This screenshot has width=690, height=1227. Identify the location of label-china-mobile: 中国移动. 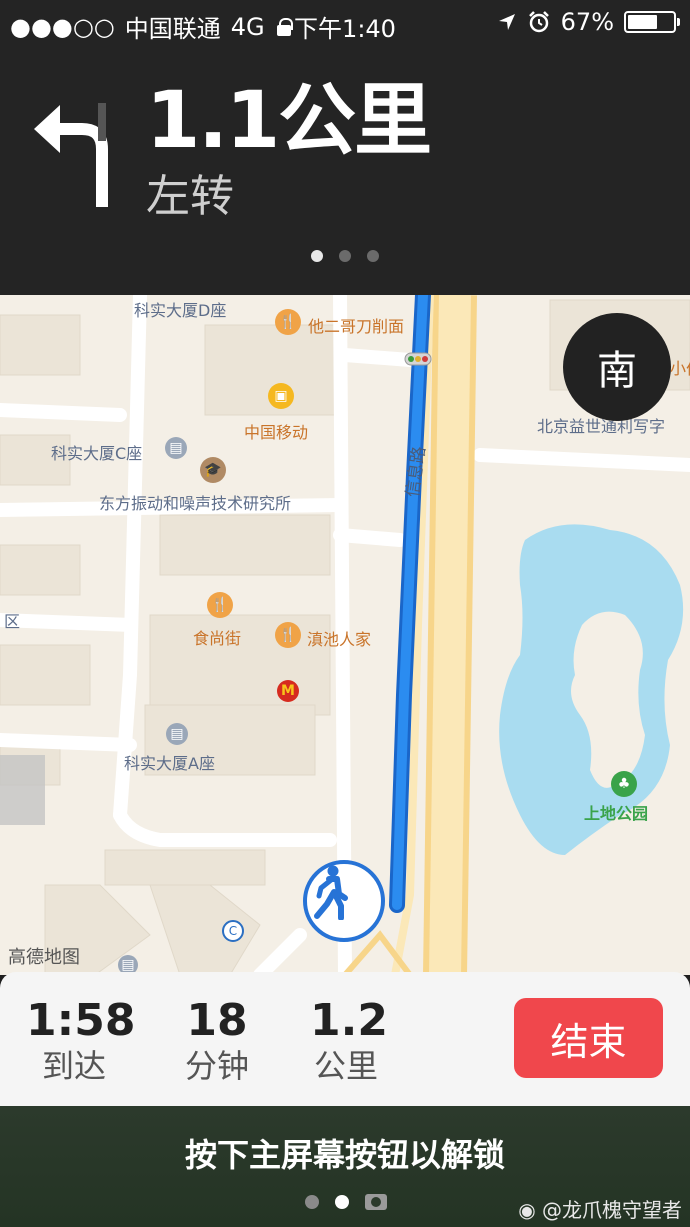
(276, 431).